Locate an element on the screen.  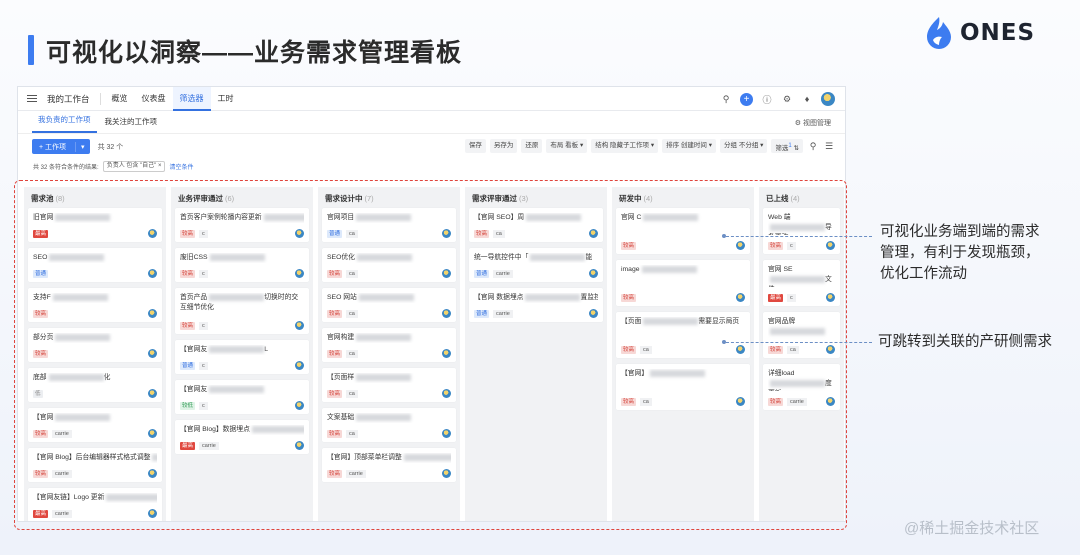
create-item-button: + 工作项 ▾ is located at coordinates (61, 146).